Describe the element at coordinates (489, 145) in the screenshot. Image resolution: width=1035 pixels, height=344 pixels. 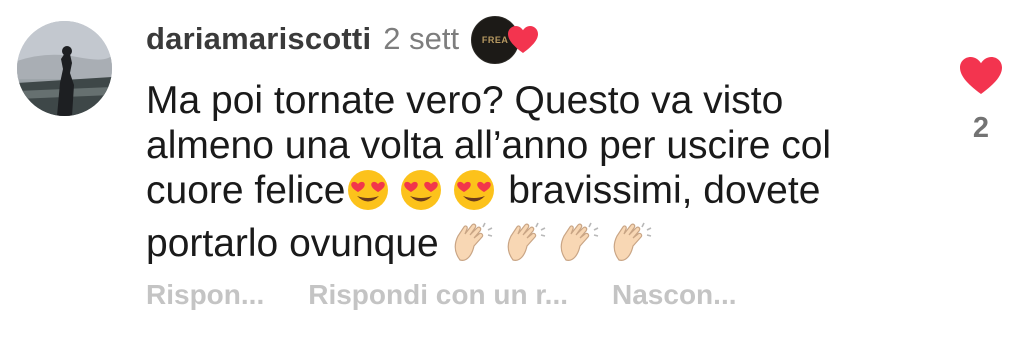
I see `comment-line: almeno una volta all’anno per uscire col` at that location.